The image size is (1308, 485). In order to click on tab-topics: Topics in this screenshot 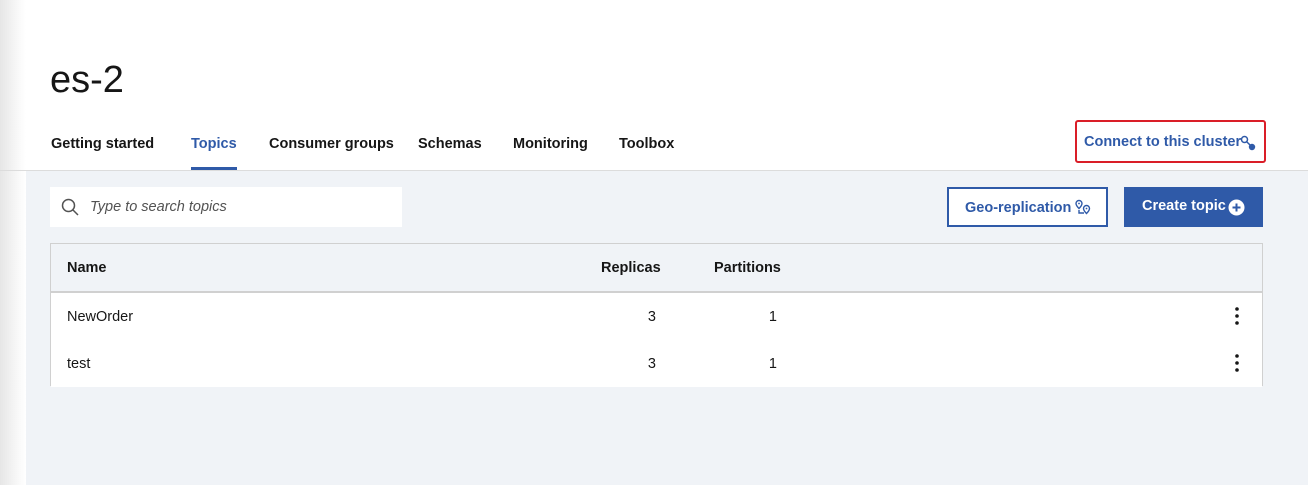, I will do `click(214, 149)`.